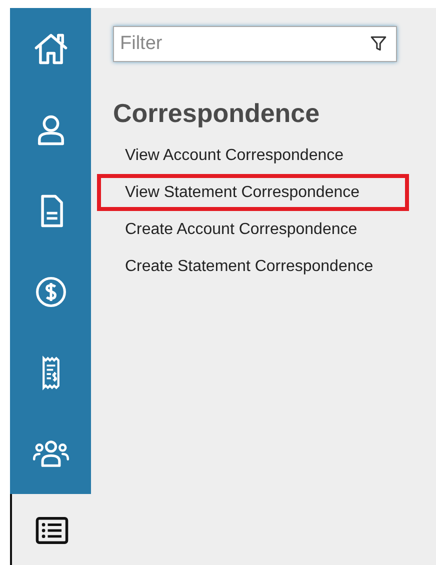  What do you see at coordinates (50, 529) in the screenshot?
I see `sidebar-item` at bounding box center [50, 529].